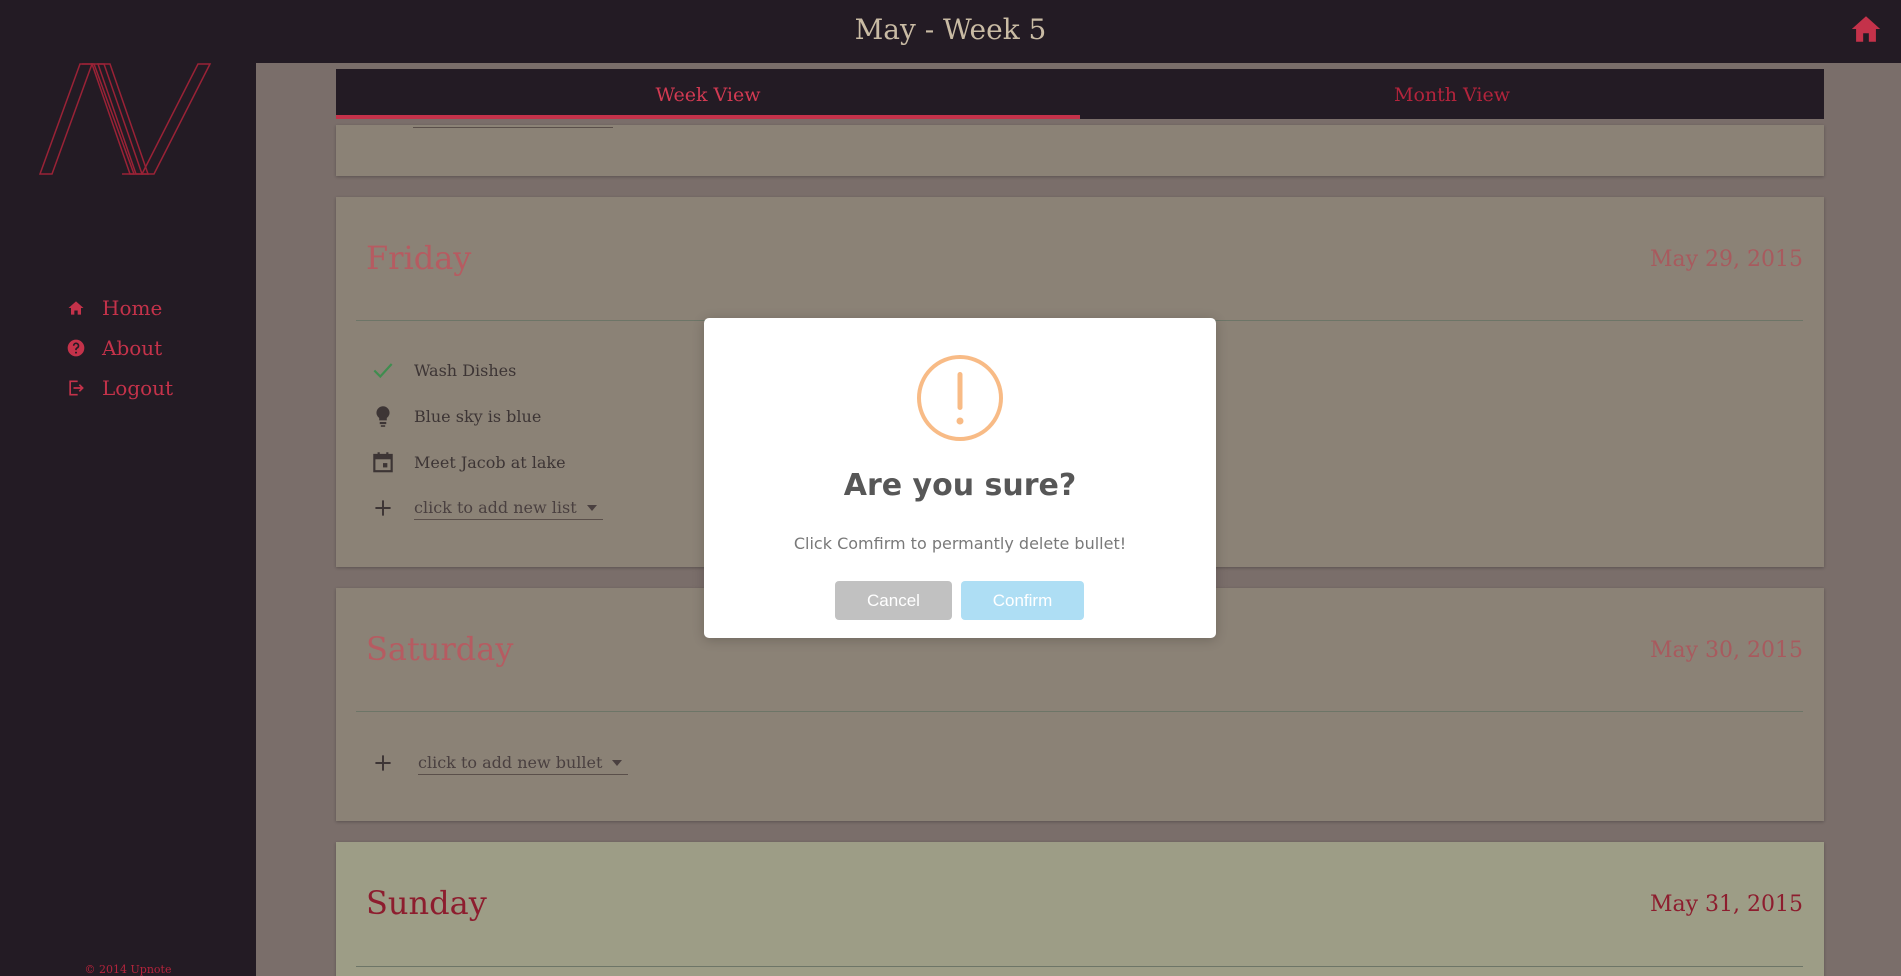 Image resolution: width=1901 pixels, height=976 pixels. Describe the element at coordinates (960, 398) in the screenshot. I see `warning-icon` at that location.